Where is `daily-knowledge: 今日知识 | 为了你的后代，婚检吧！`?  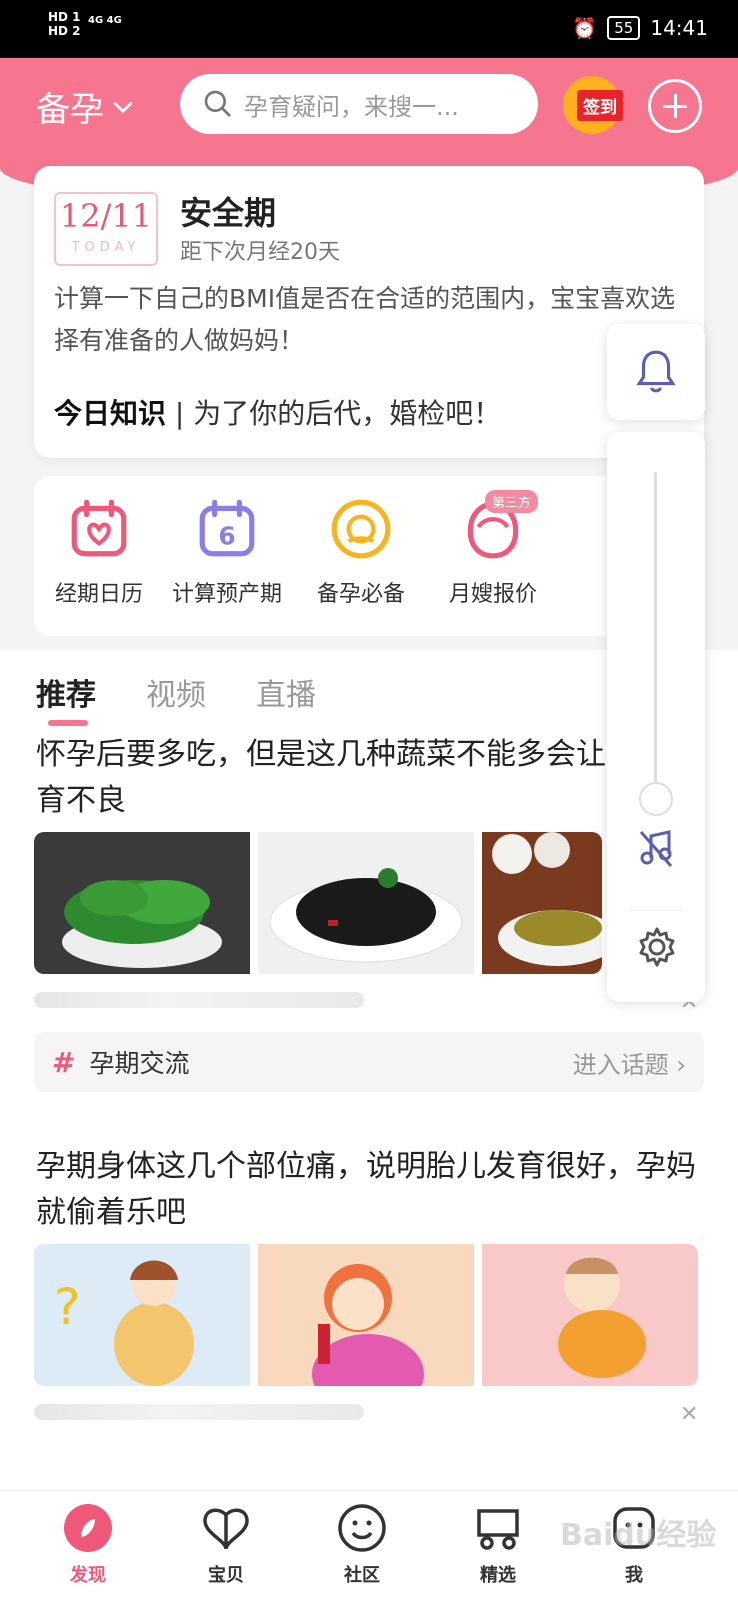 daily-knowledge: 今日知识 | 为了你的后代，婚检吧！ is located at coordinates (277, 412).